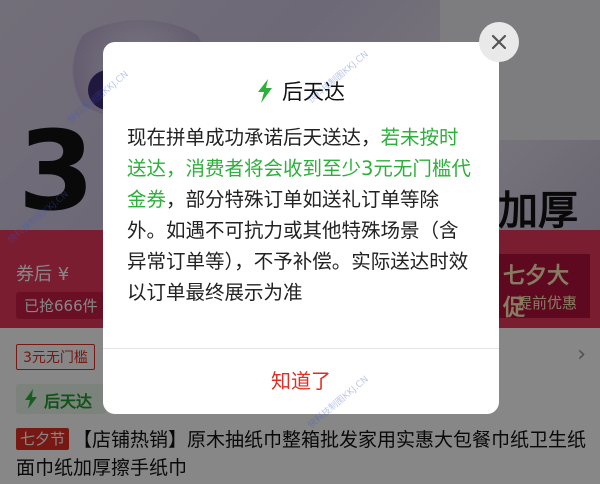  I want to click on dialog-header: 后天达, so click(301, 91).